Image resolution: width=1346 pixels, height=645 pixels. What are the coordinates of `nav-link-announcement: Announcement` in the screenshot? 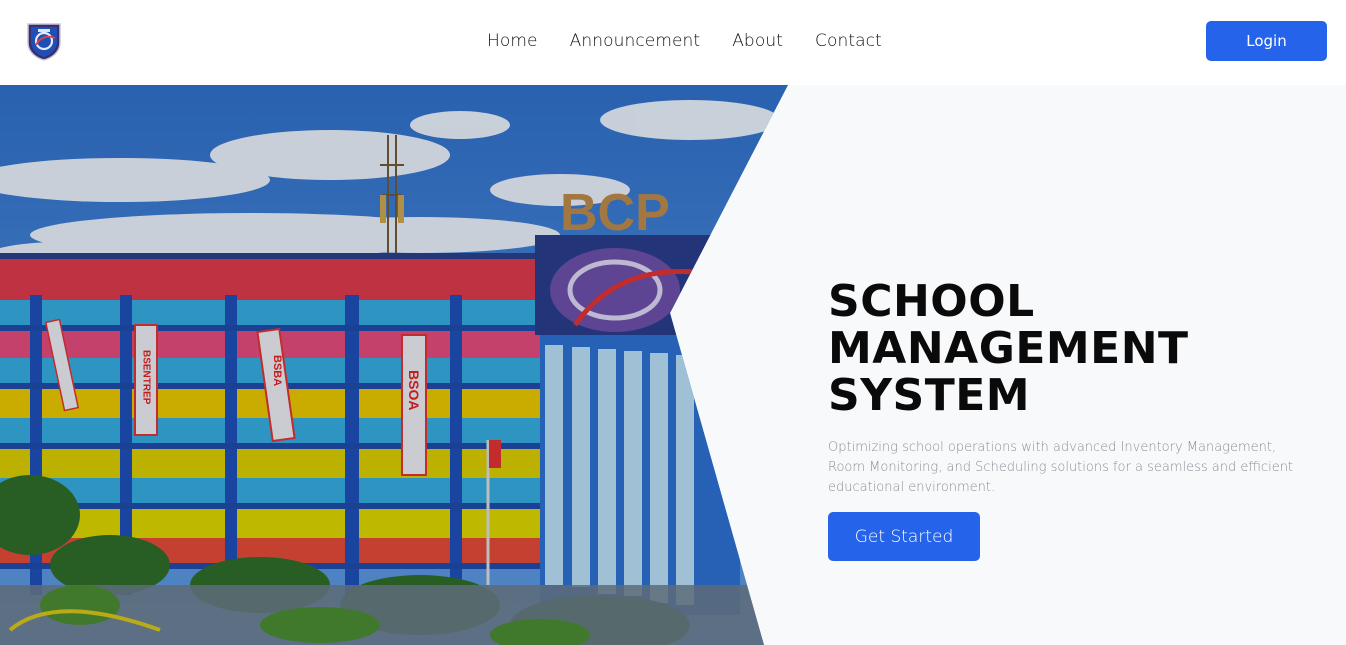 It's located at (635, 41).